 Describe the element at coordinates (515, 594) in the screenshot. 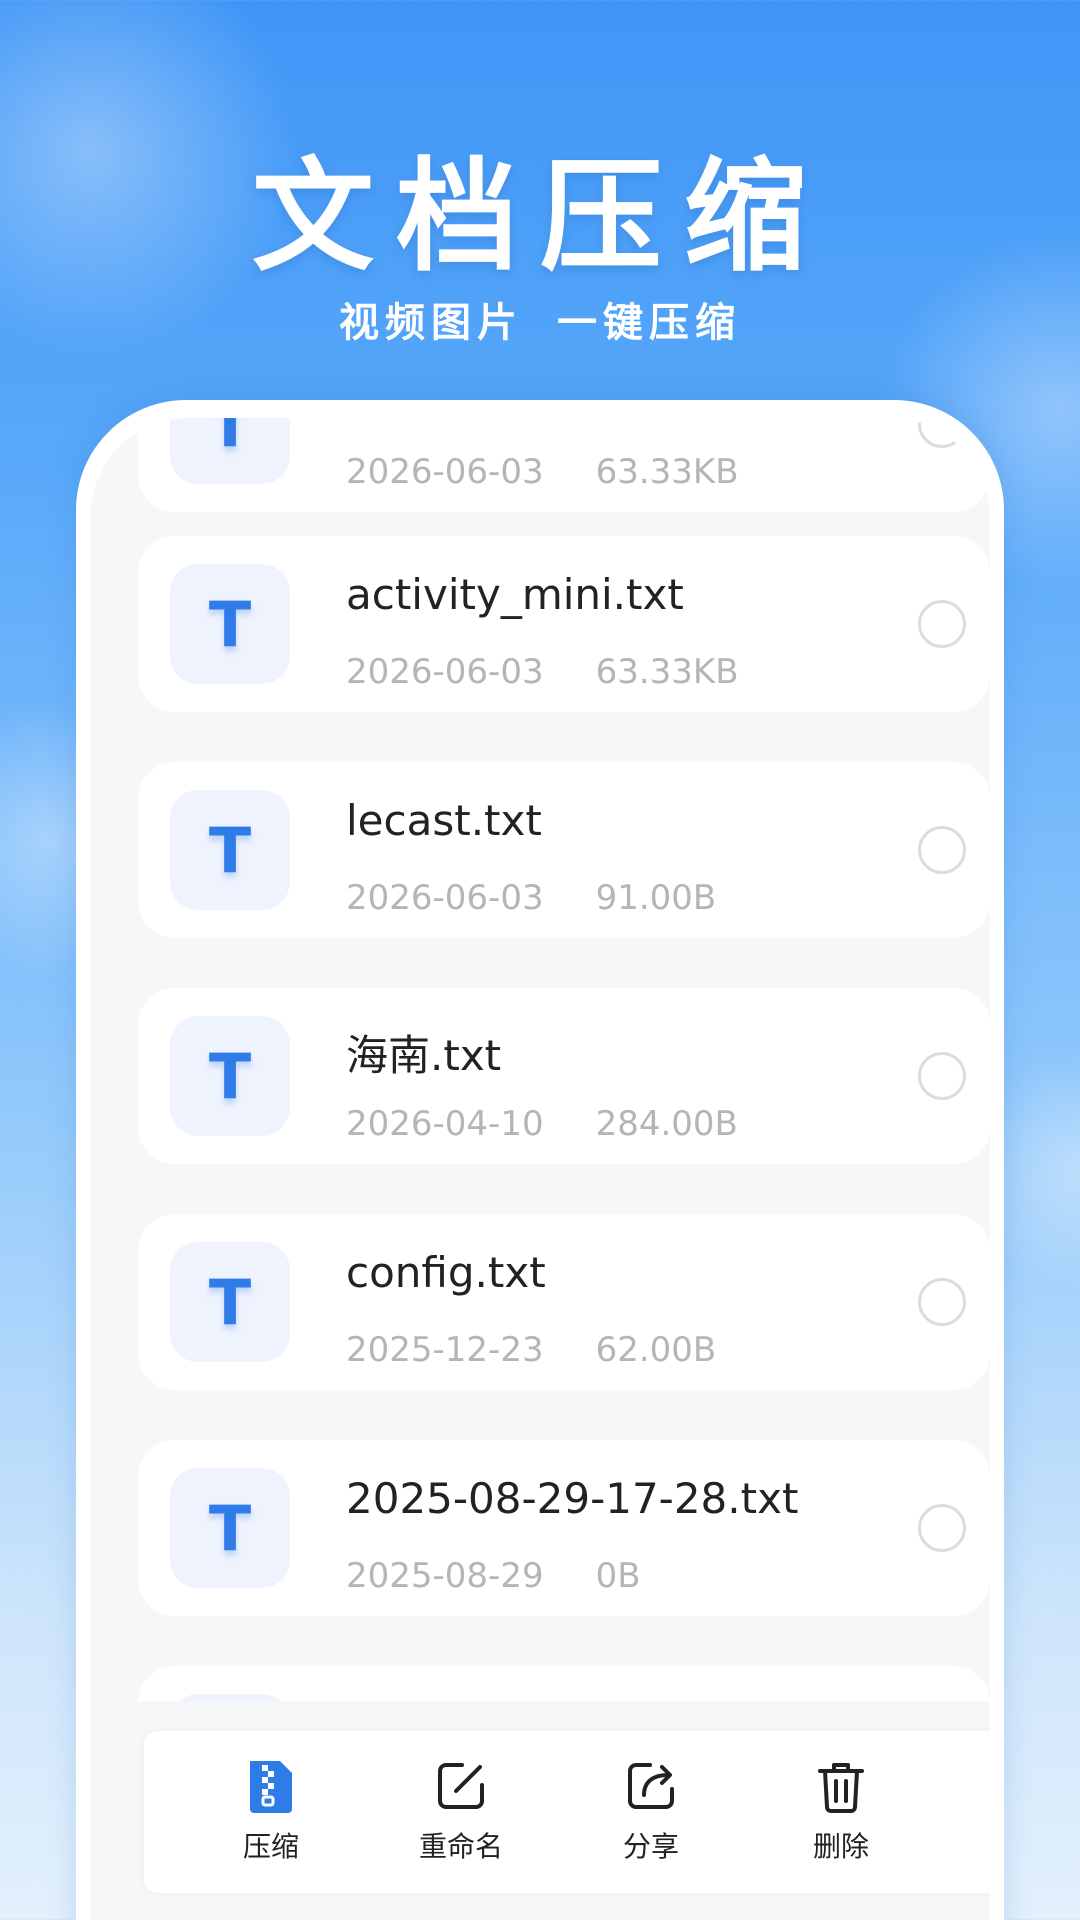

I see `file-name: activity_mini.txt` at that location.